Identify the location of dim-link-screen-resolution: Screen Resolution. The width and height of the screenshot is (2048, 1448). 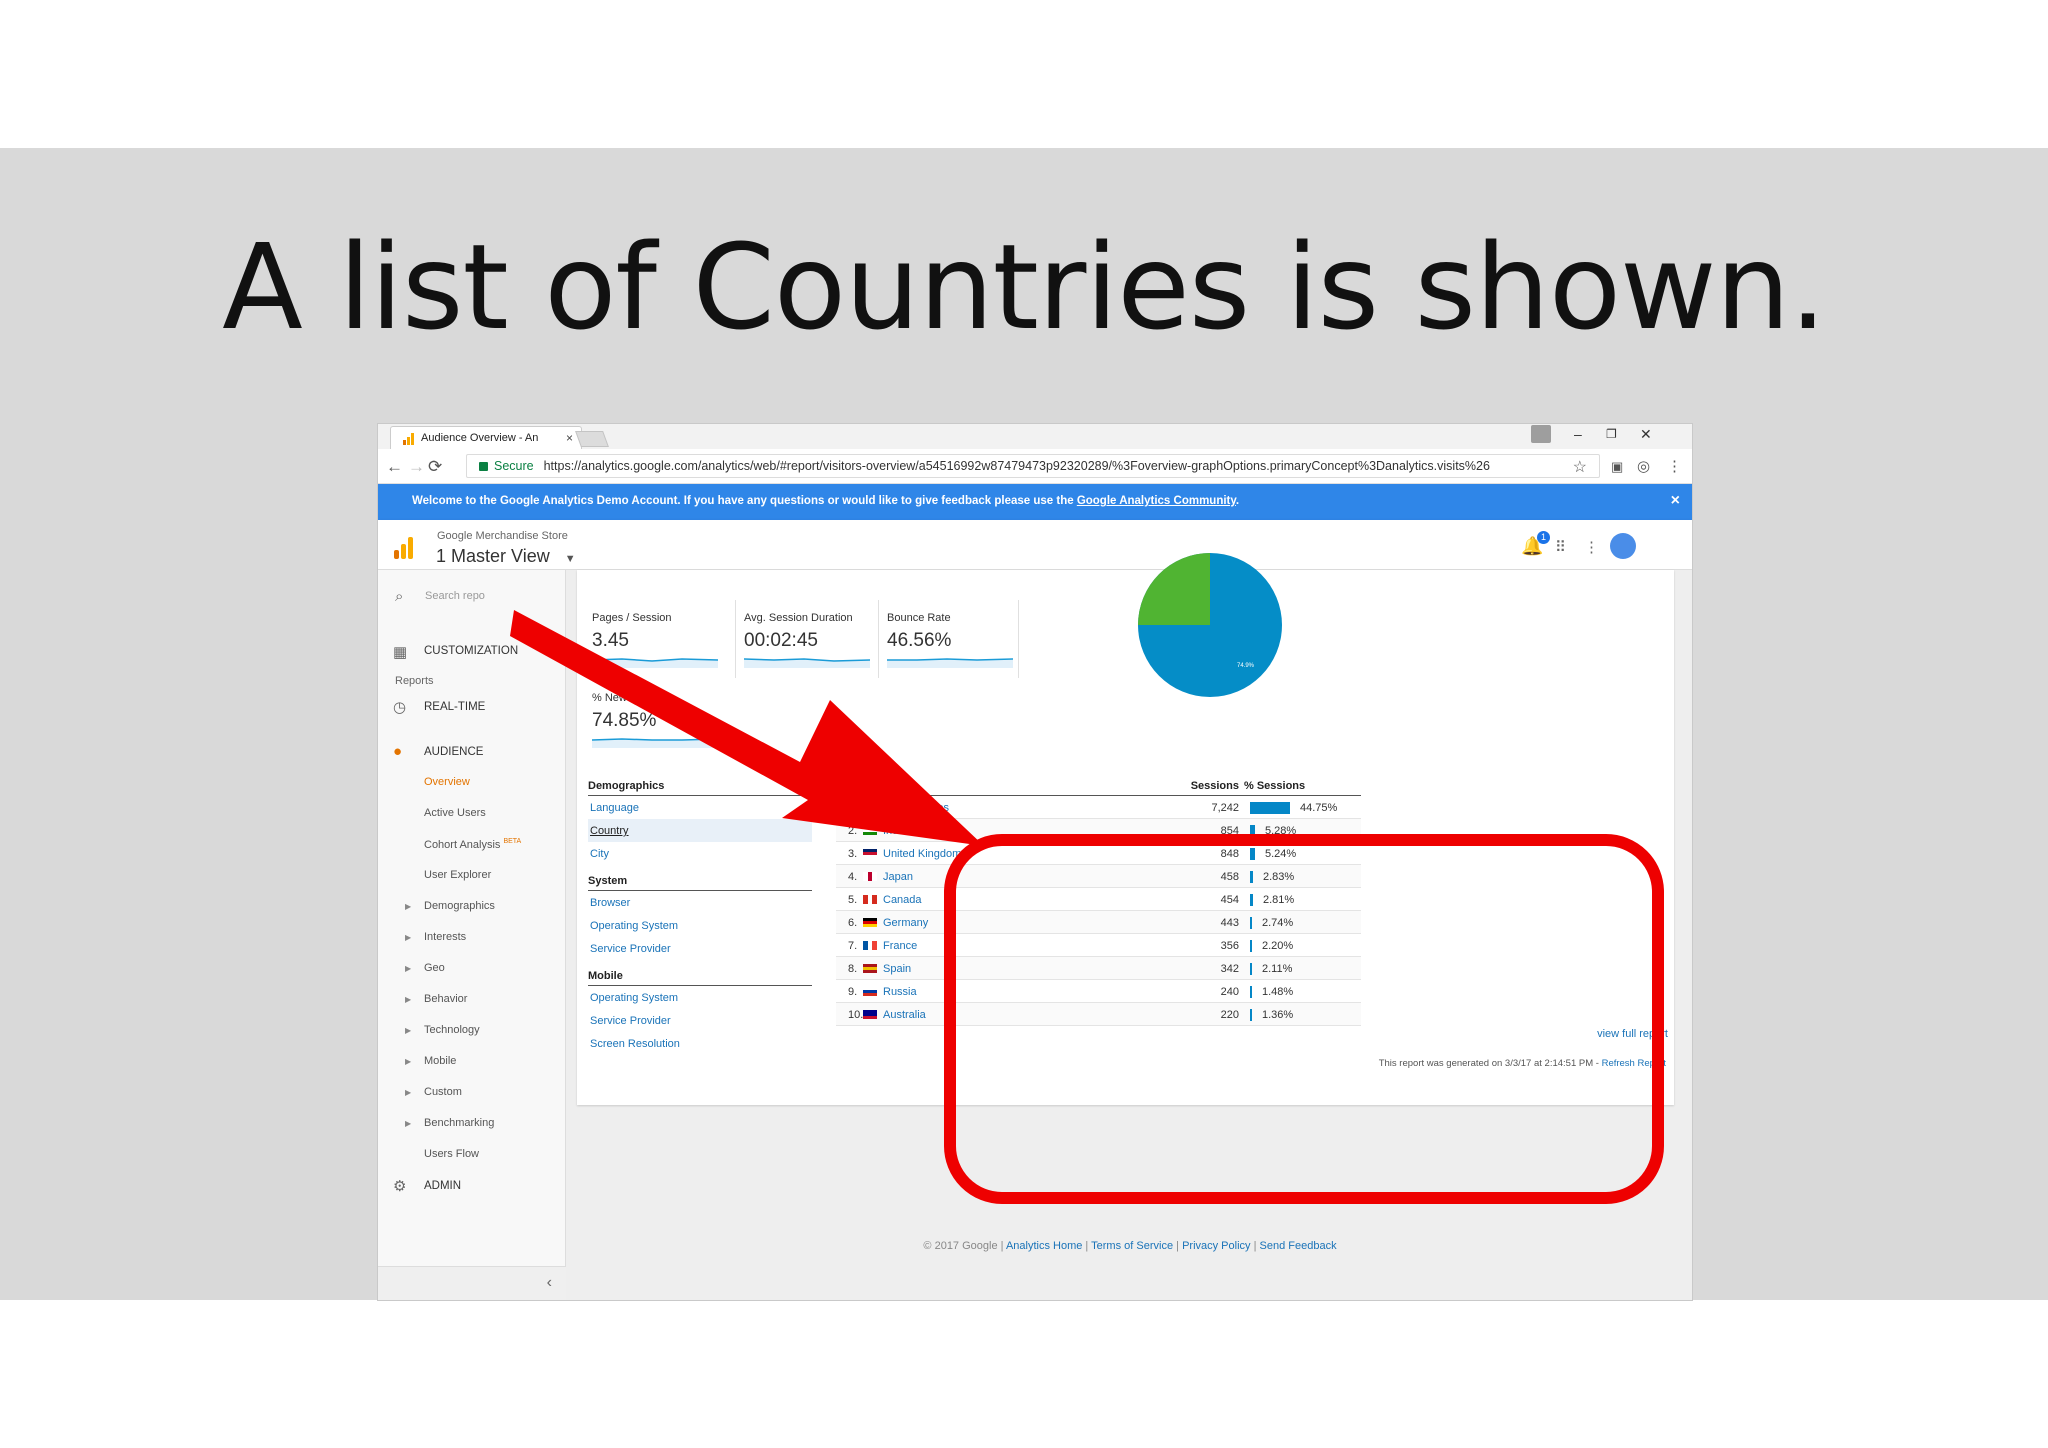
(700, 1043).